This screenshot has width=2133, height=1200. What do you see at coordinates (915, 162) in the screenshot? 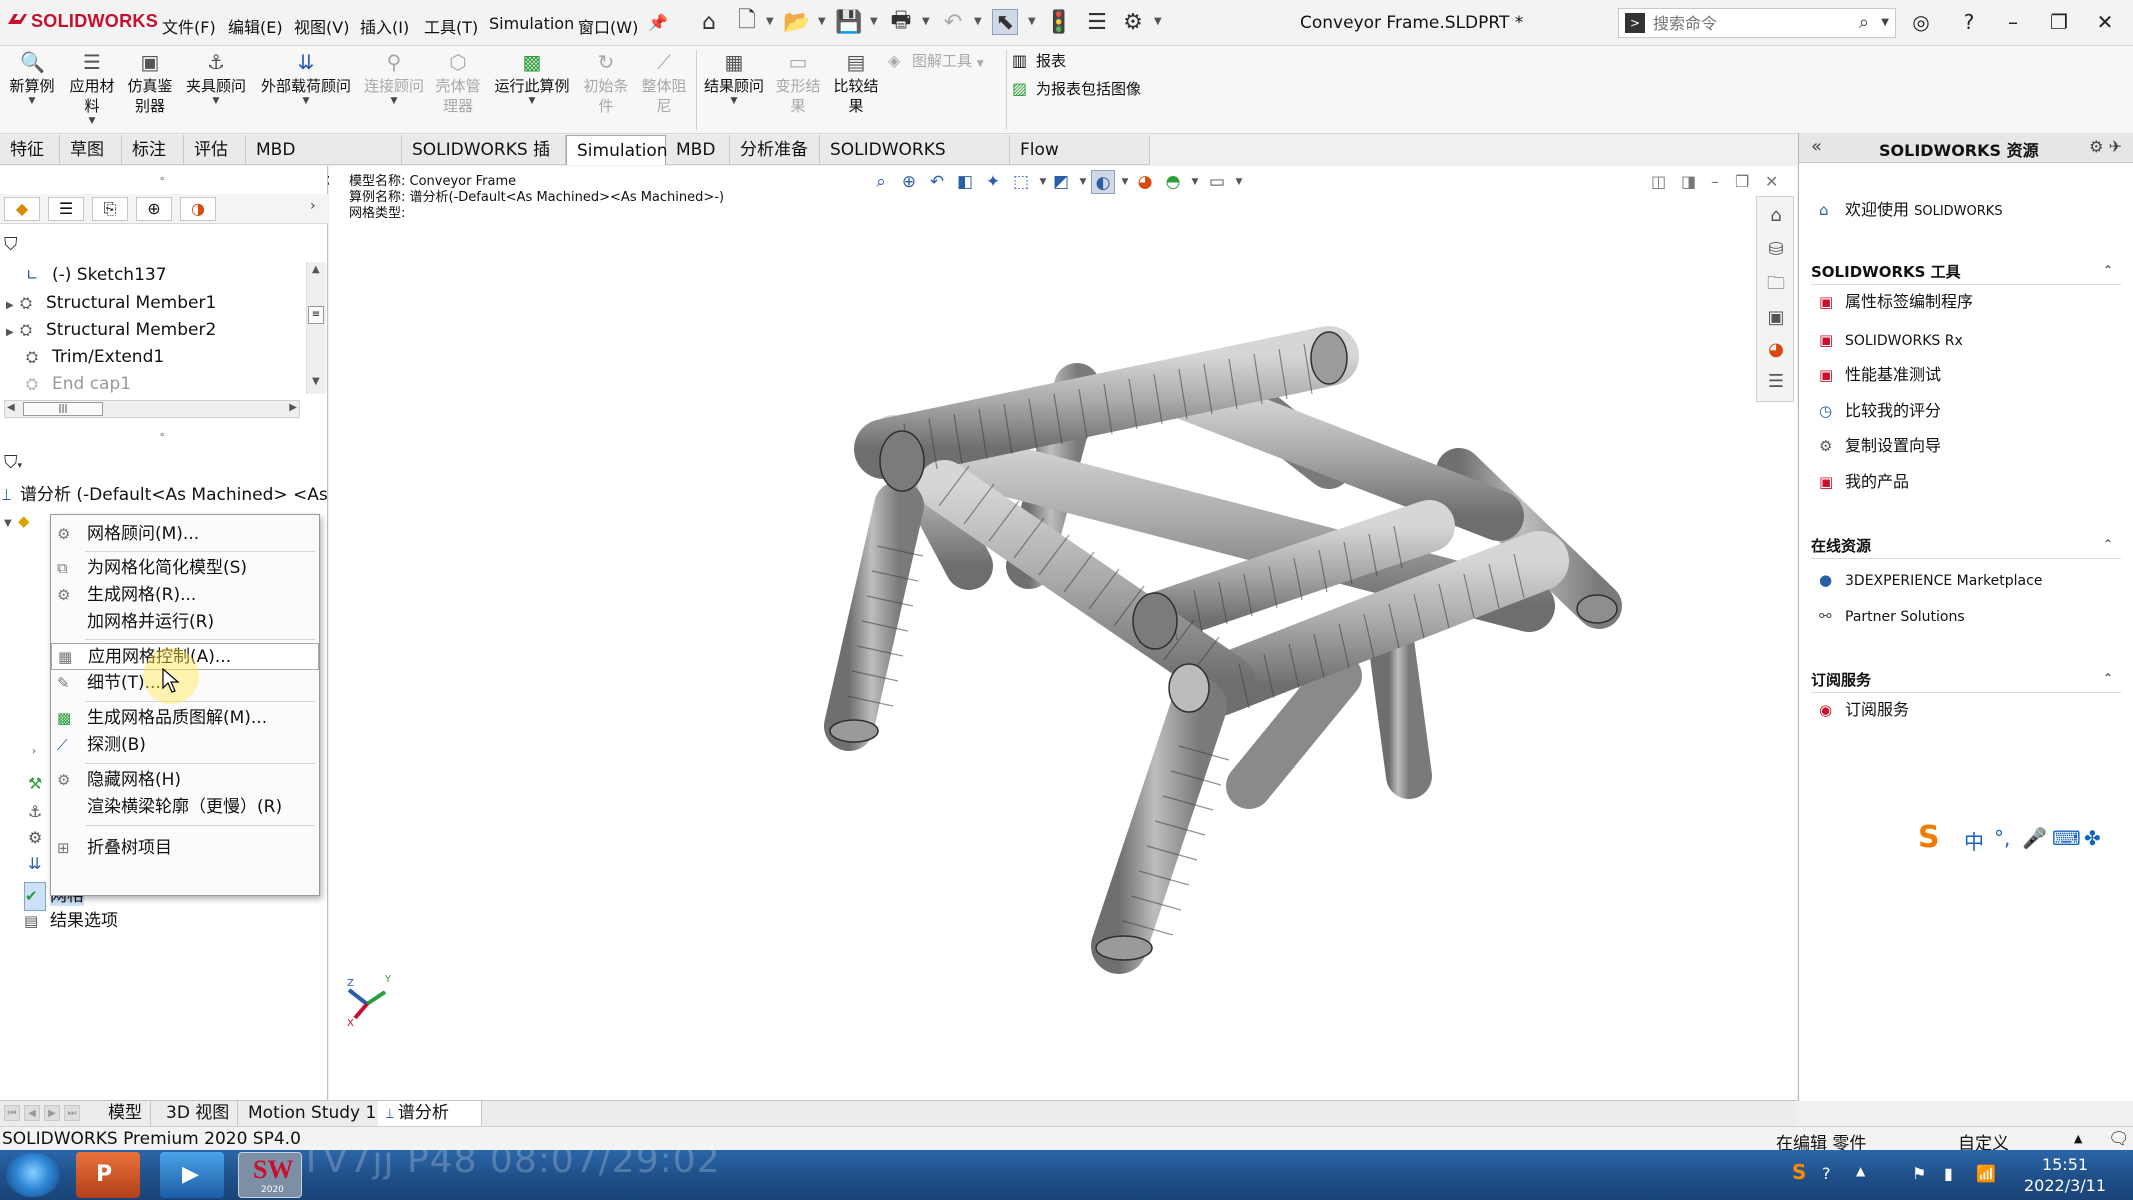
I see `tab-solidworks-plastics: SOLIDWORKS Plastics` at bounding box center [915, 162].